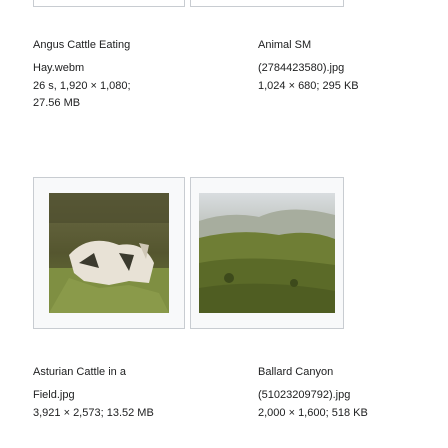 This screenshot has height=448, width=448. Describe the element at coordinates (284, 45) in the screenshot. I see `file-title: Animal SM` at that location.